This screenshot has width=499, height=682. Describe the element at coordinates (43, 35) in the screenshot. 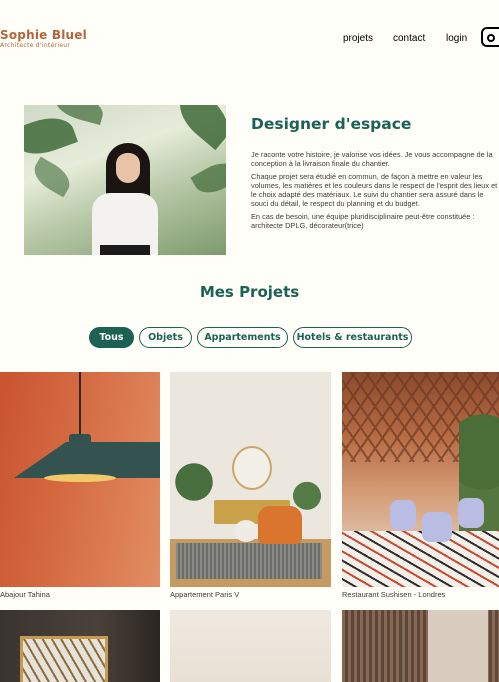

I see `brand-name: Sophie Bluel` at that location.